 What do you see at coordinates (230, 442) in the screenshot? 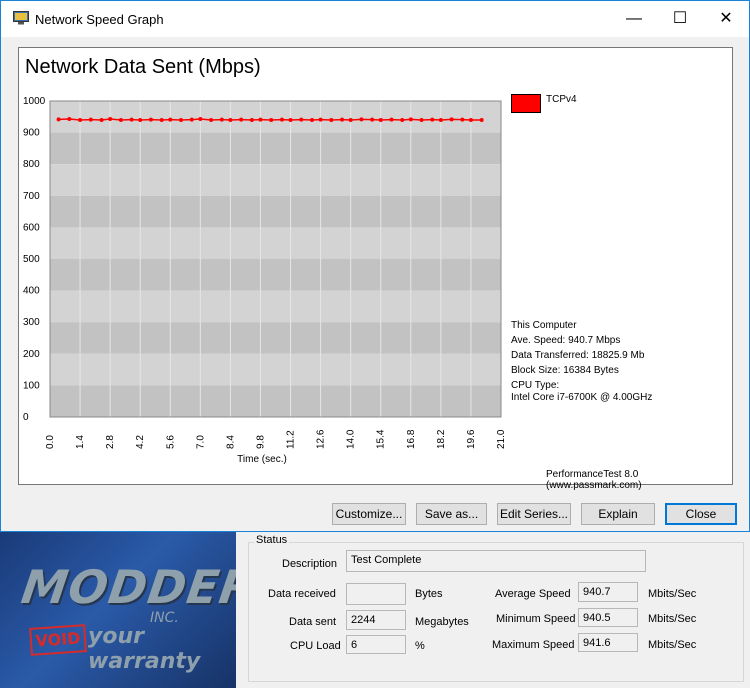
I see `x-tick-label: 8.4` at bounding box center [230, 442].